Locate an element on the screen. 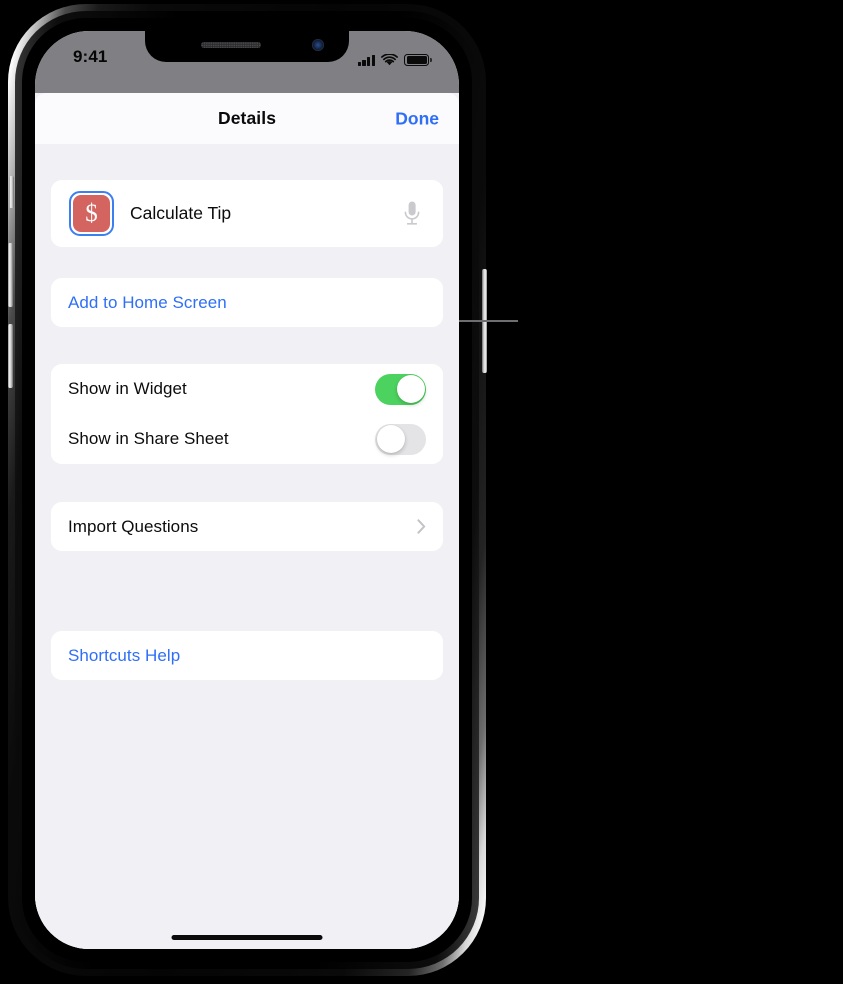 The height and width of the screenshot is (984, 843). shortcut-row: $ Calculate Tip is located at coordinates (247, 213).